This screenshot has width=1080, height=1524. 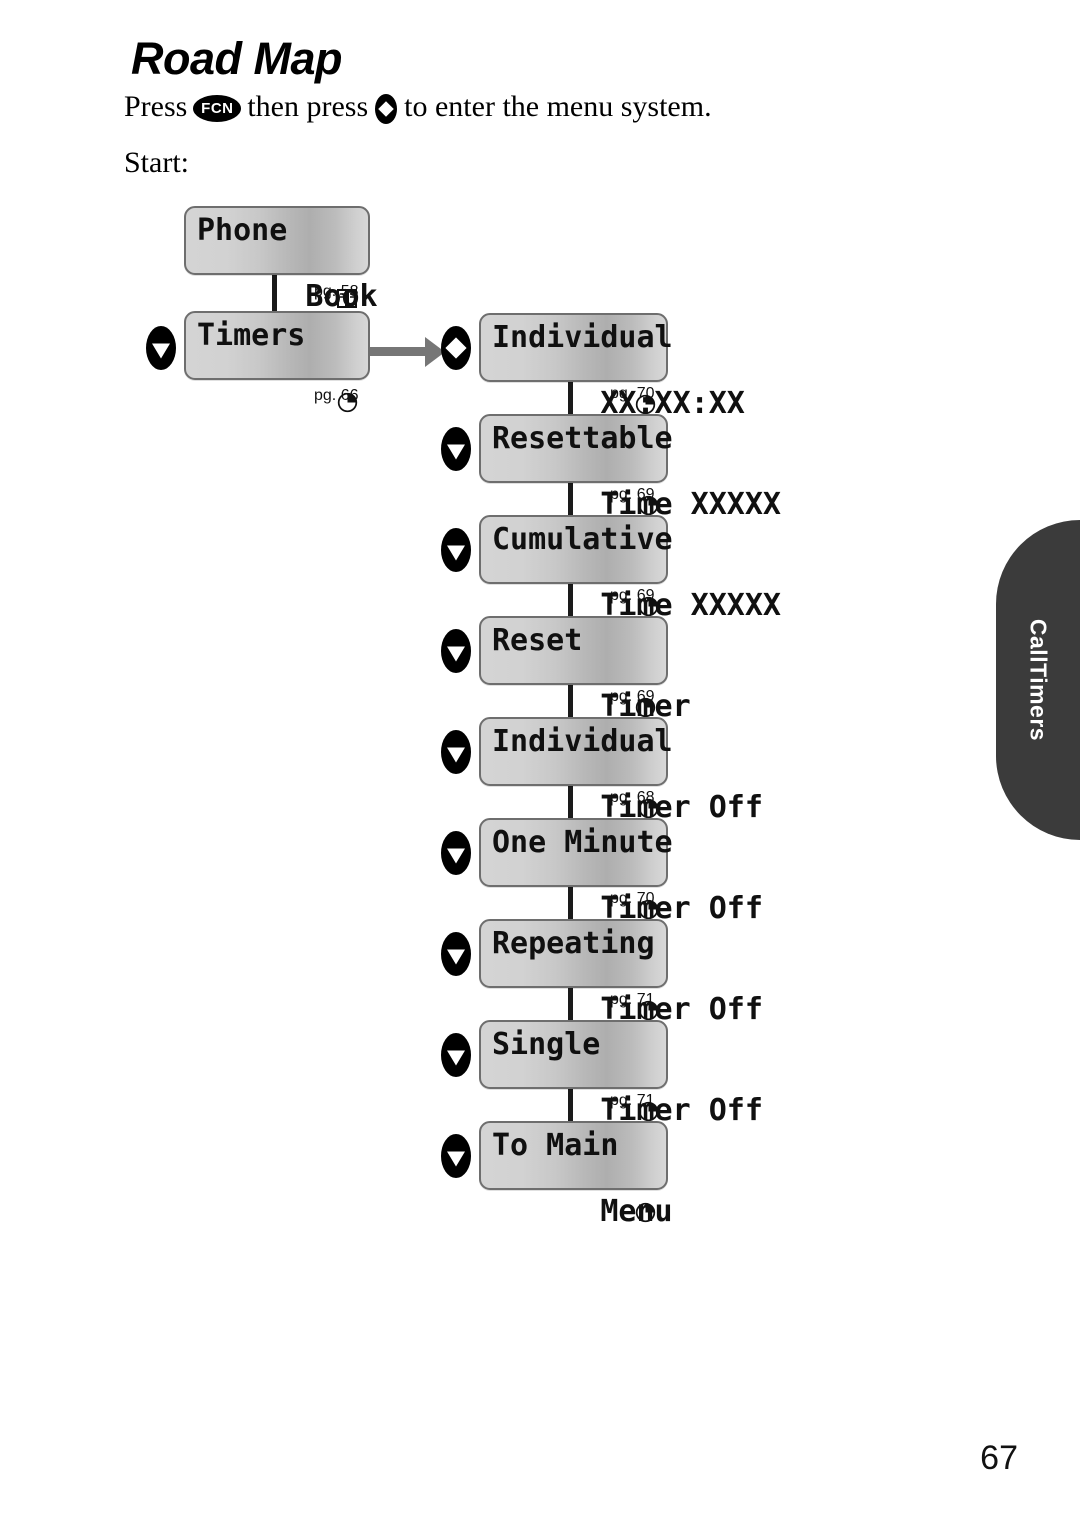 I want to click on nav-key-down-resettable, so click(x=456, y=449).